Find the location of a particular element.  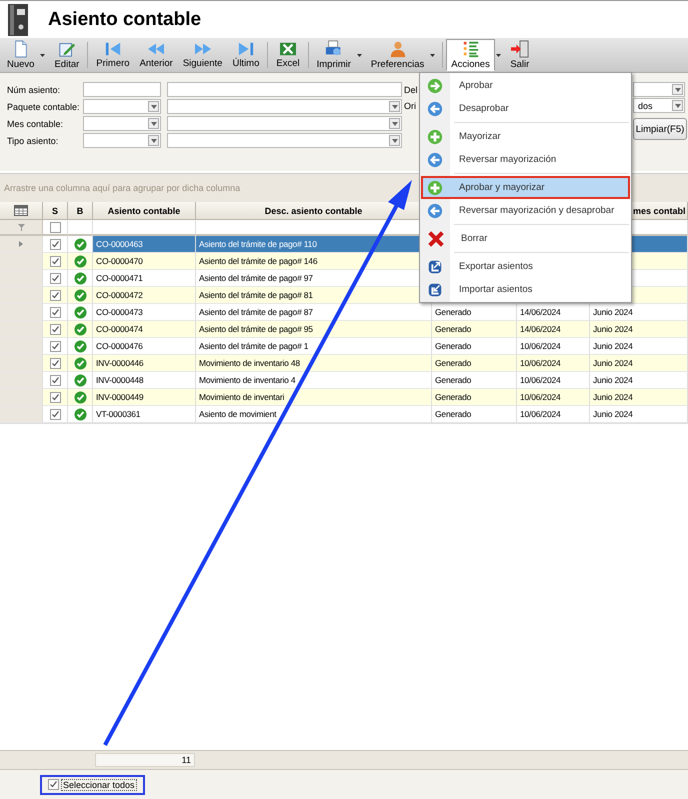

list-icon is located at coordinates (471, 49).